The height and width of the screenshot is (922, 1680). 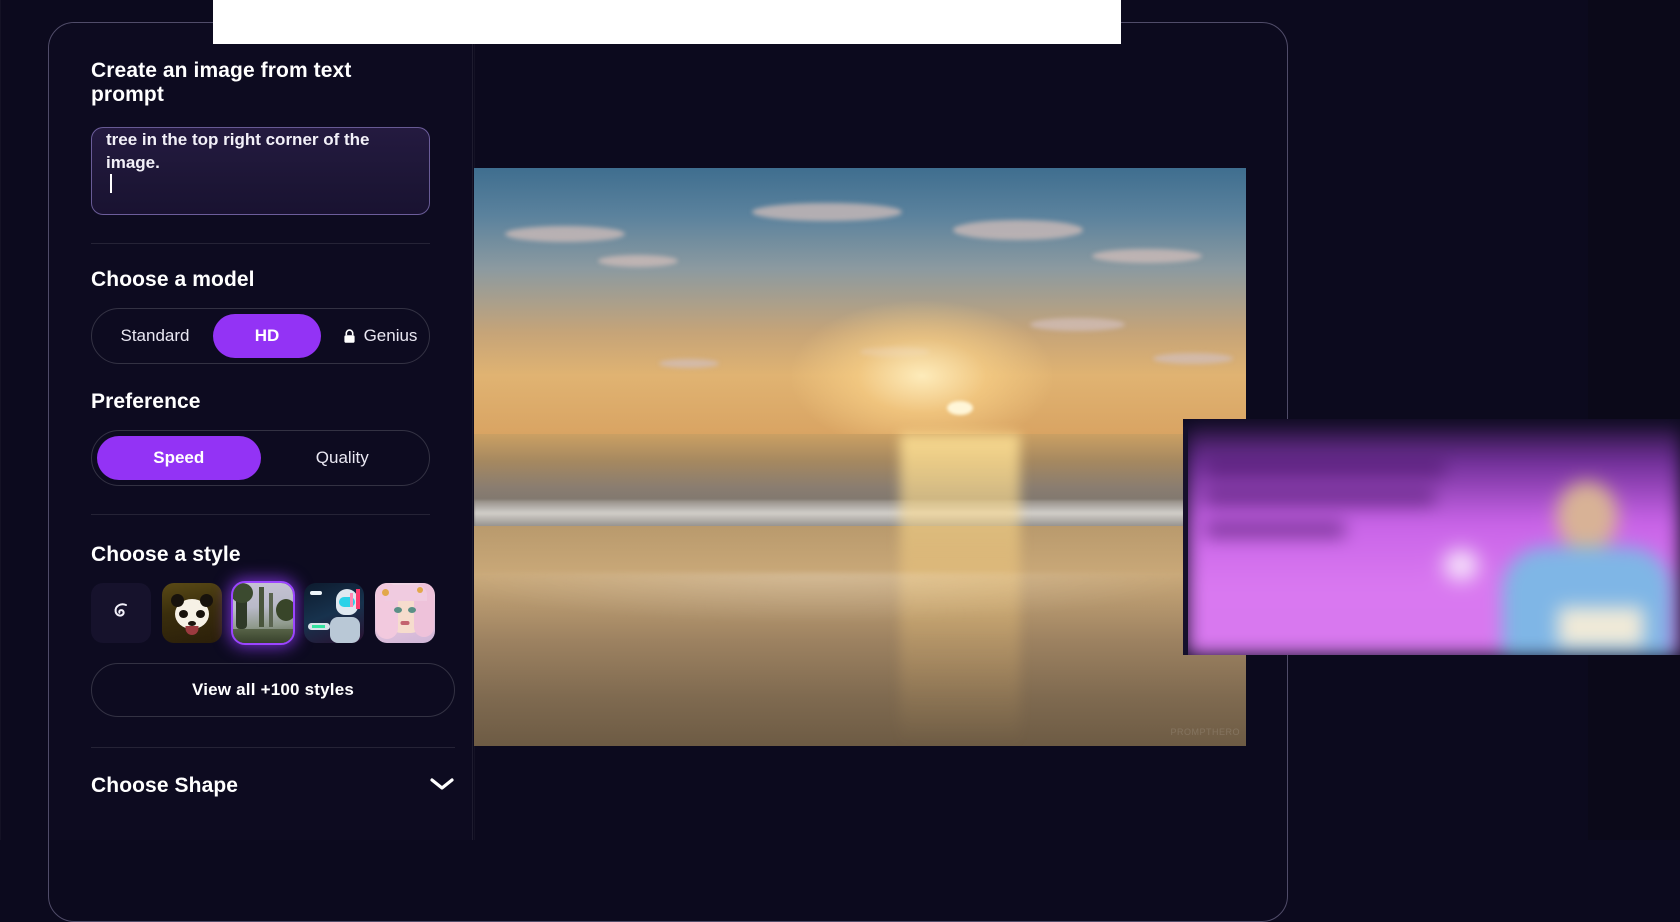 What do you see at coordinates (860, 636) in the screenshot?
I see `image-sand` at bounding box center [860, 636].